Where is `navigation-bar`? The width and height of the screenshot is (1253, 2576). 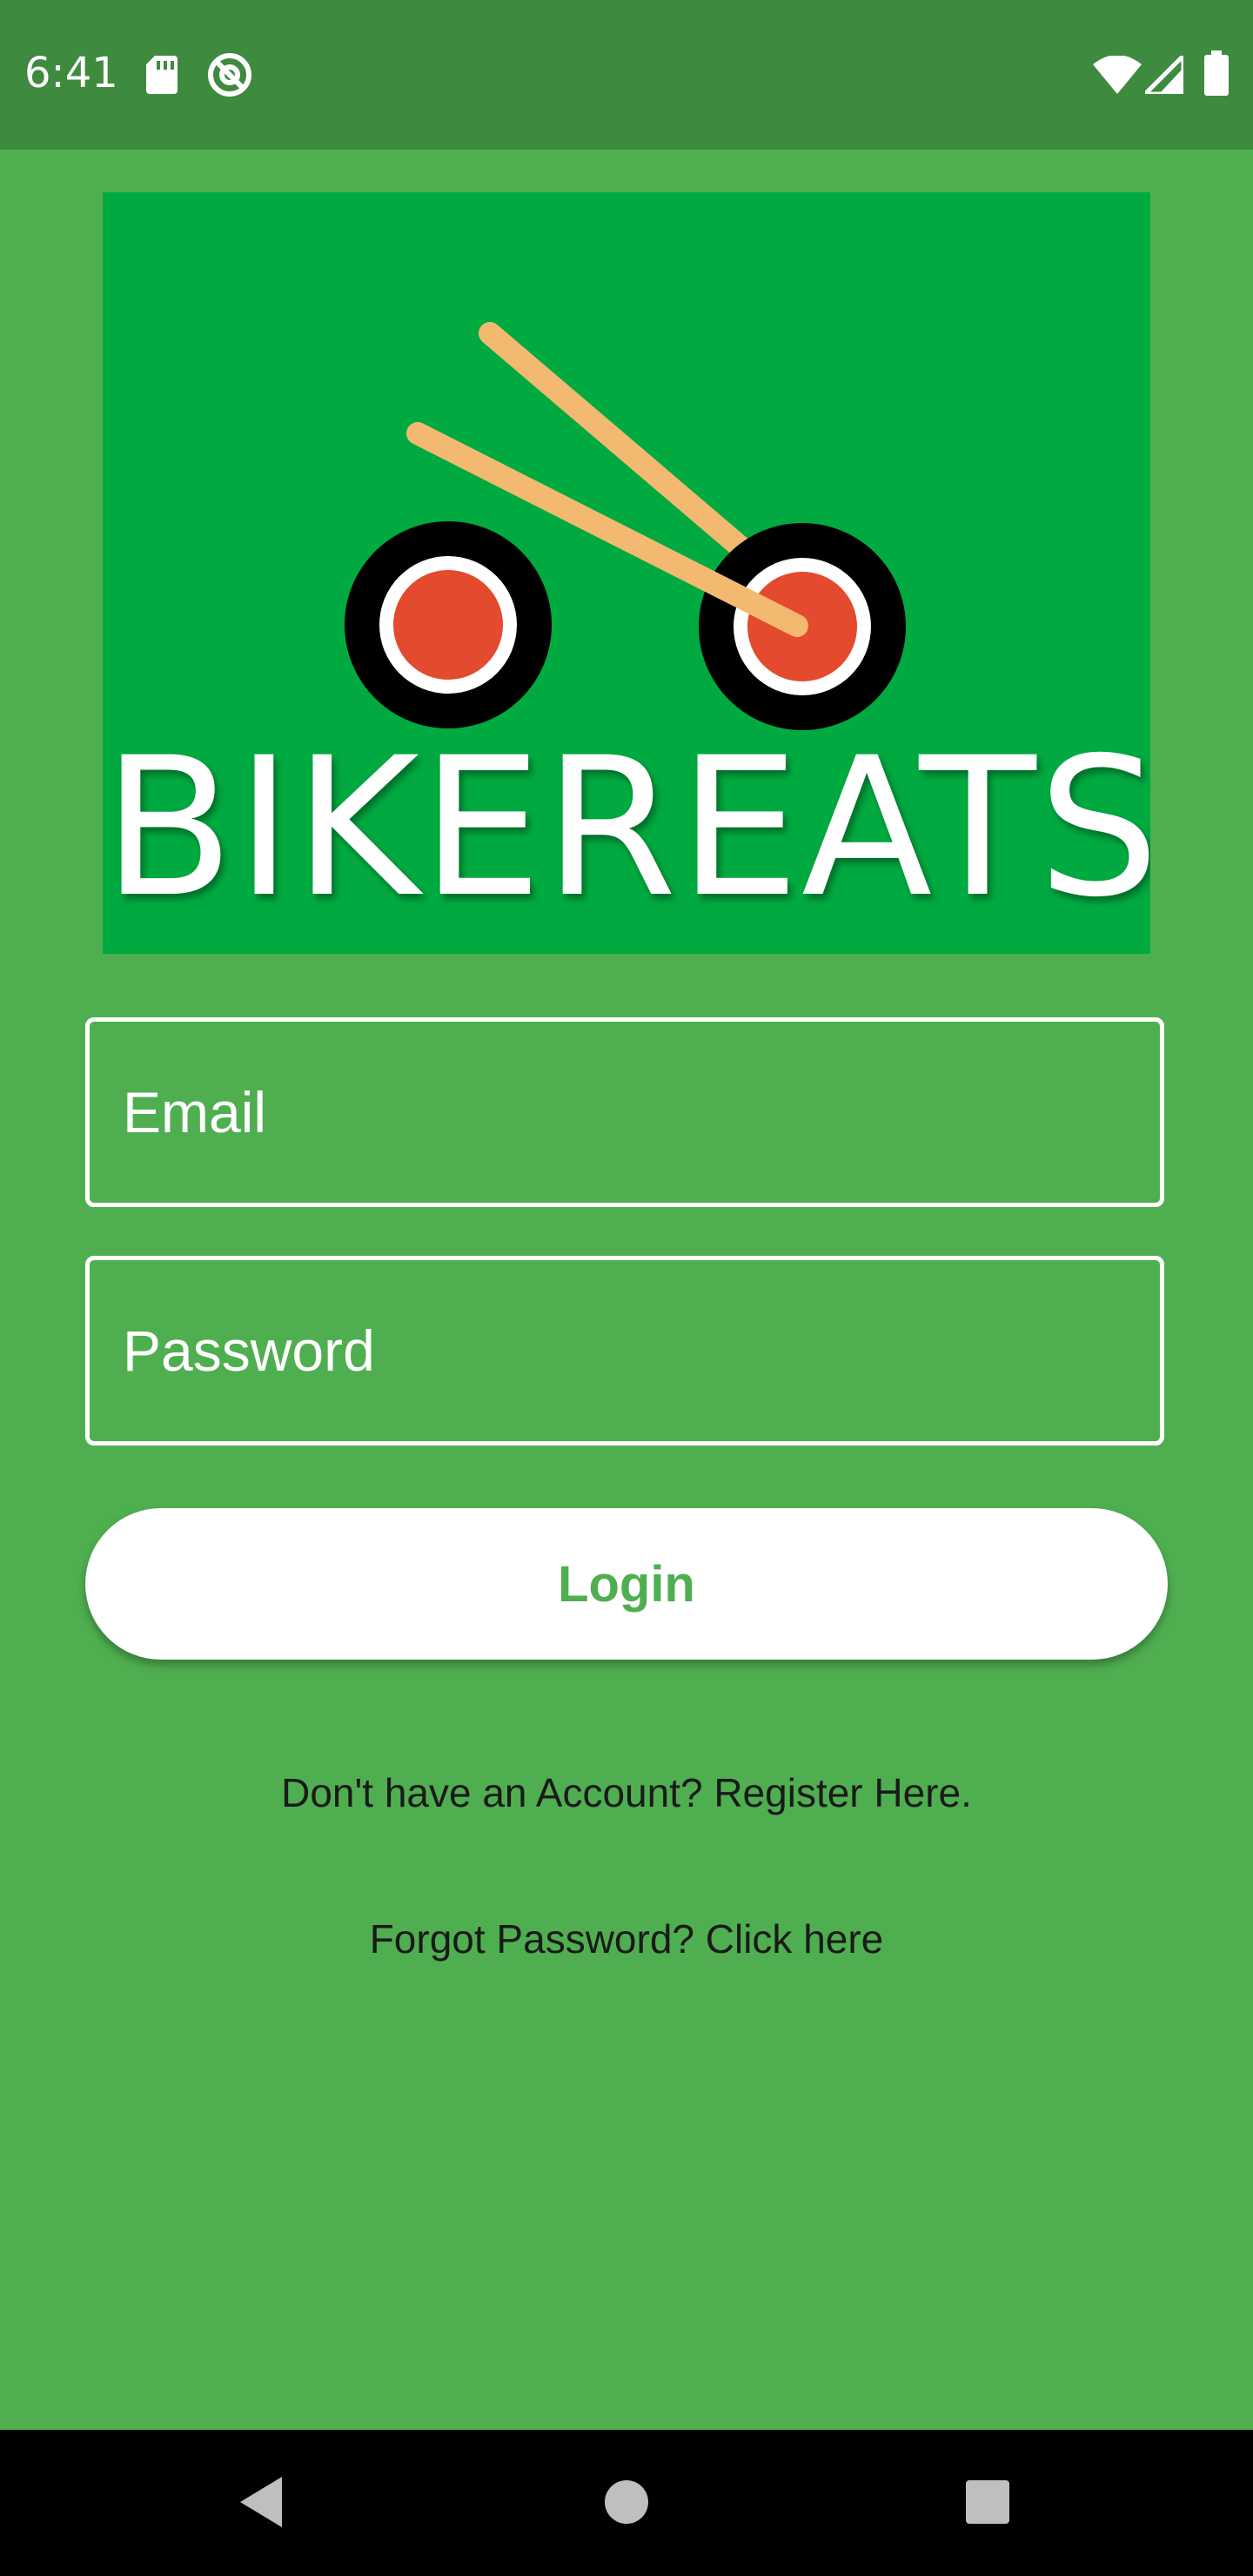 navigation-bar is located at coordinates (626, 2503).